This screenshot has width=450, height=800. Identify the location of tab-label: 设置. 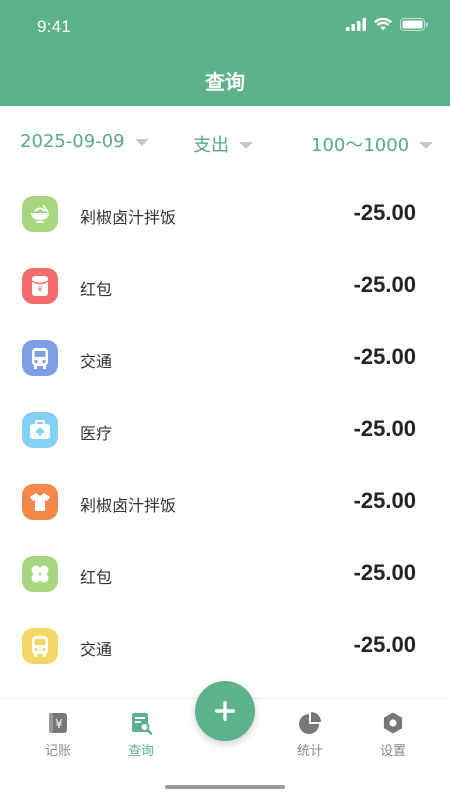
(392, 751).